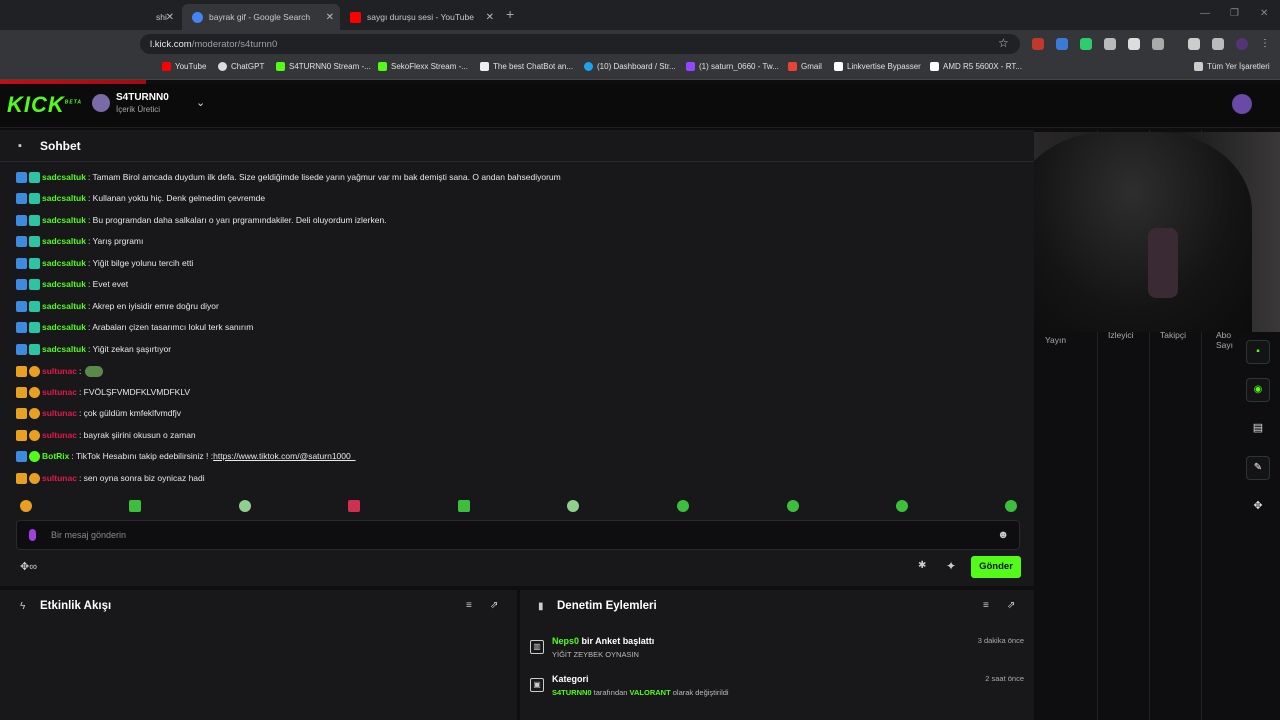  What do you see at coordinates (580, 44) in the screenshot?
I see `url-field: l.kick.com/moderator/s4turnn0` at bounding box center [580, 44].